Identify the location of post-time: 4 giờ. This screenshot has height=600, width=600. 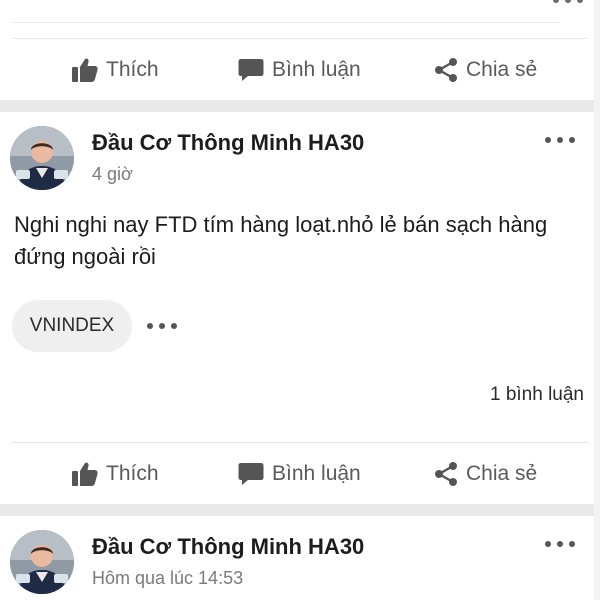
(112, 174).